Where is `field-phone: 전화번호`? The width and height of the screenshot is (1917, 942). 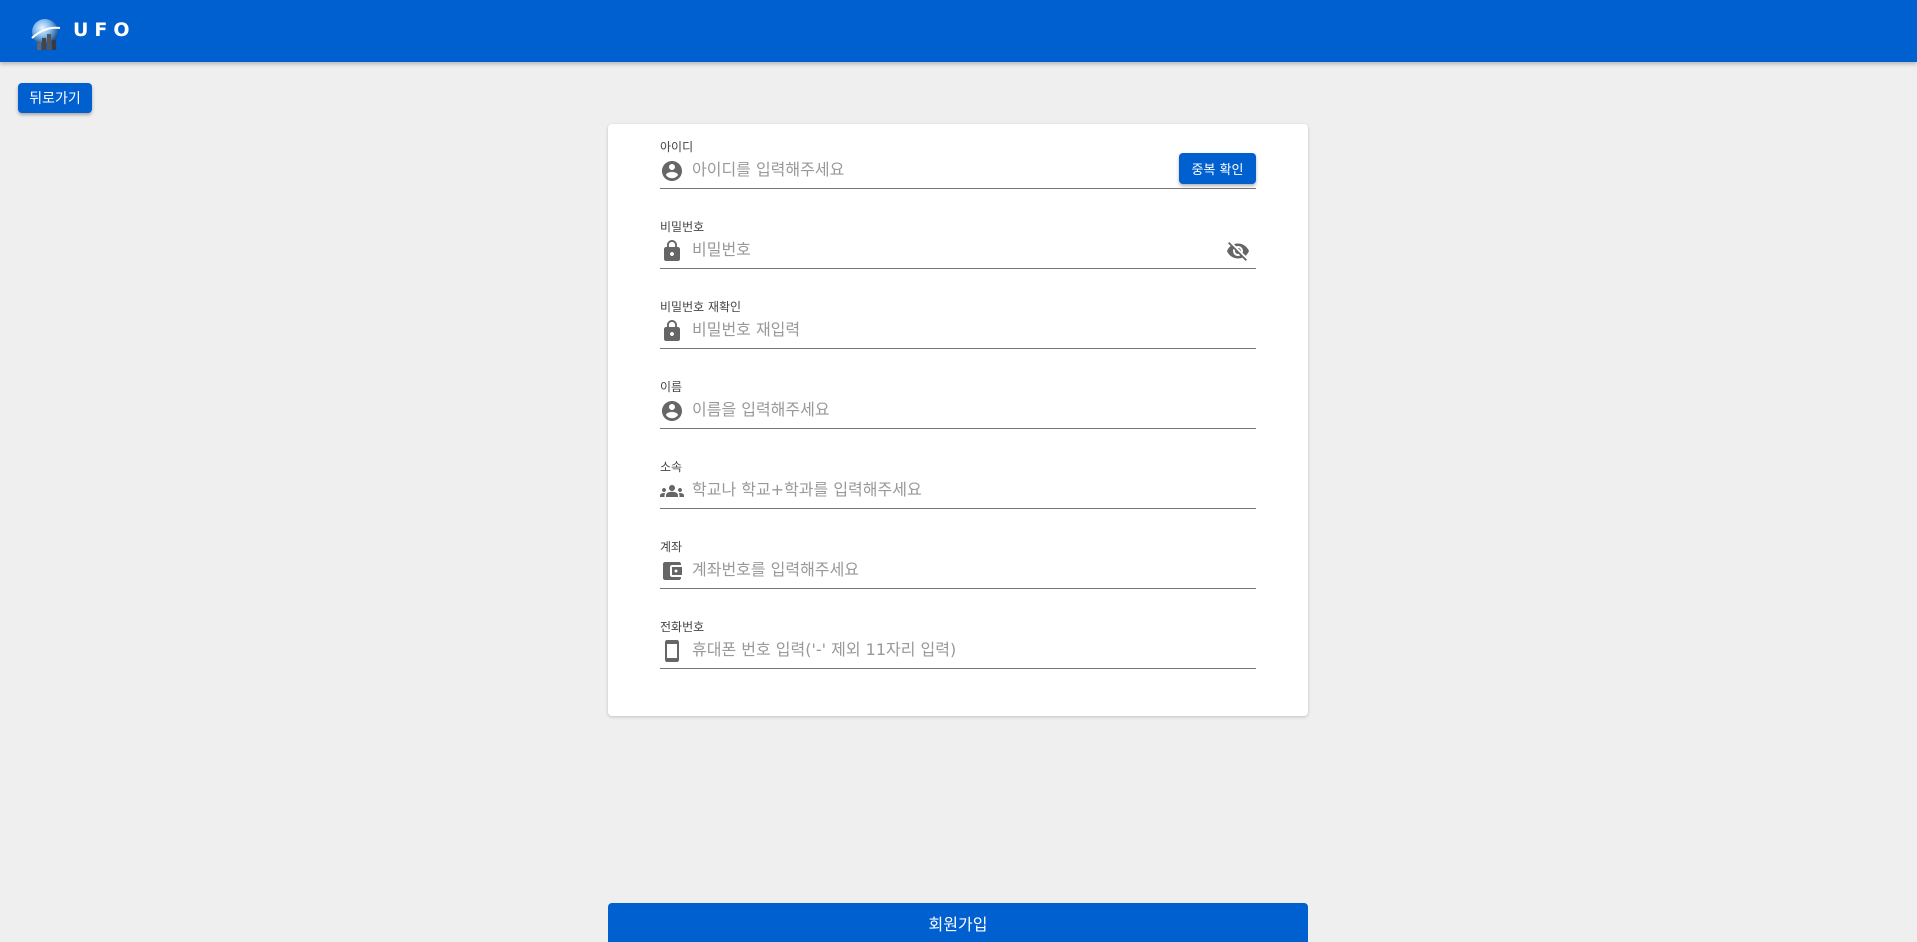 field-phone: 전화번호 is located at coordinates (958, 636).